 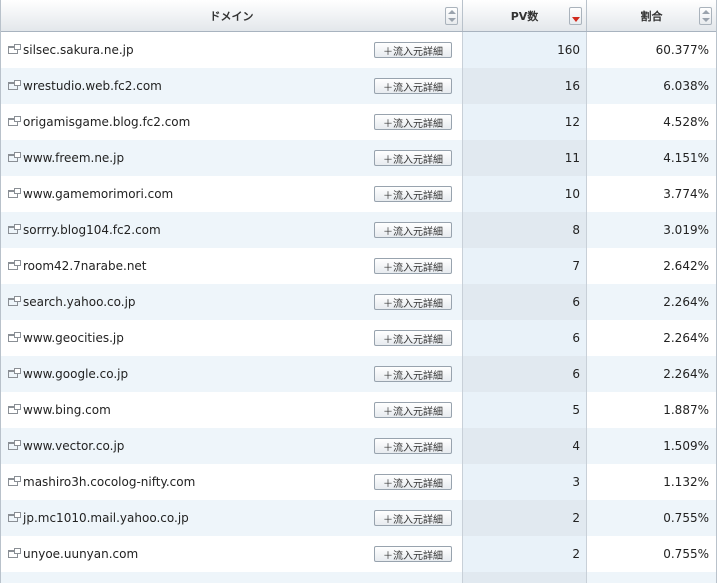 What do you see at coordinates (525, 15) in the screenshot?
I see `column-header-pv: PV数` at bounding box center [525, 15].